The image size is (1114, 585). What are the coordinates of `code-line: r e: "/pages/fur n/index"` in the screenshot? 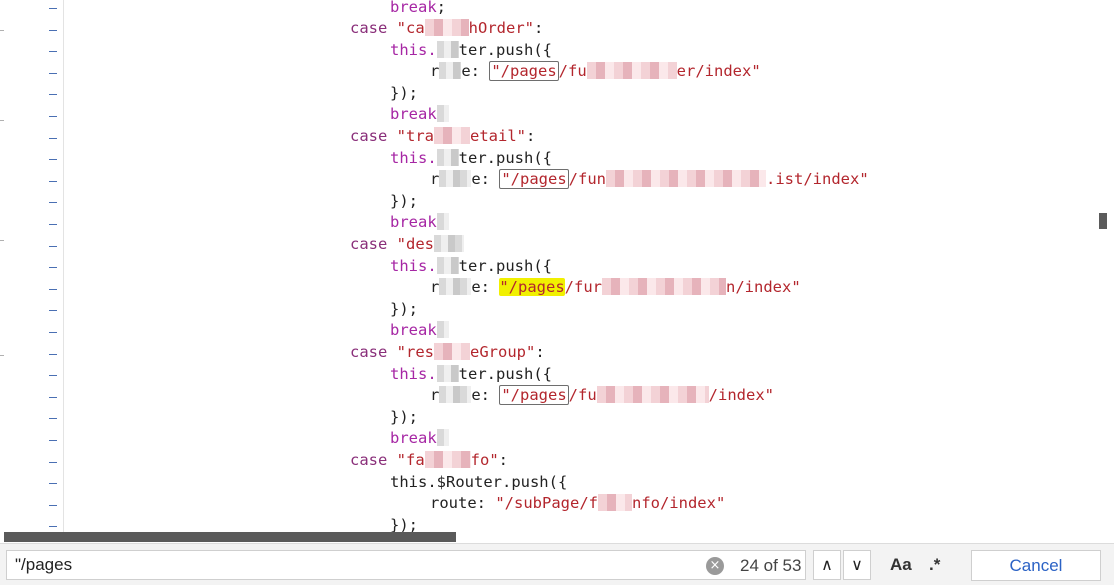 It's located at (615, 287).